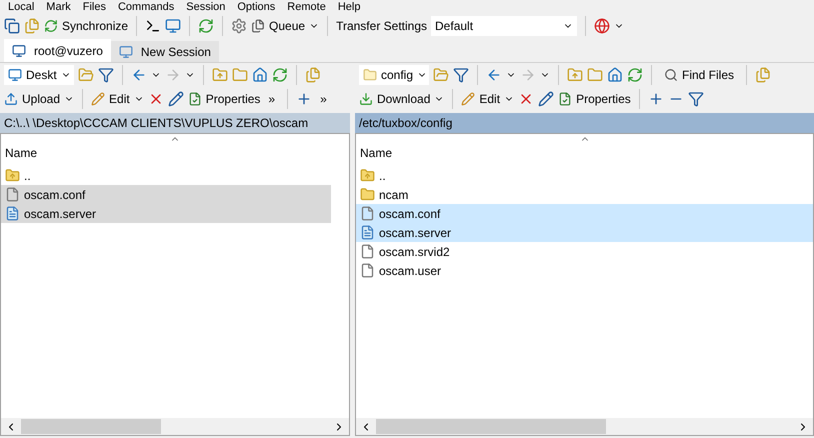 This screenshot has height=438, width=814. Describe the element at coordinates (146, 7) in the screenshot. I see `menu-item: Commands` at that location.